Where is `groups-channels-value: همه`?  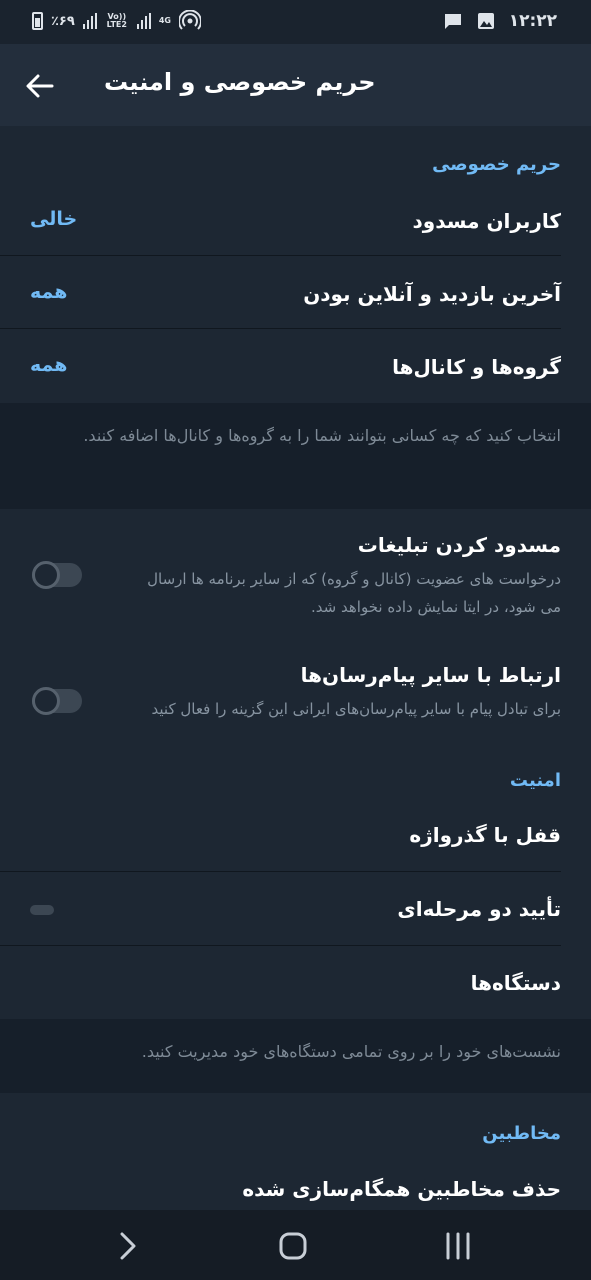
groups-channels-value: همه is located at coordinates (49, 365).